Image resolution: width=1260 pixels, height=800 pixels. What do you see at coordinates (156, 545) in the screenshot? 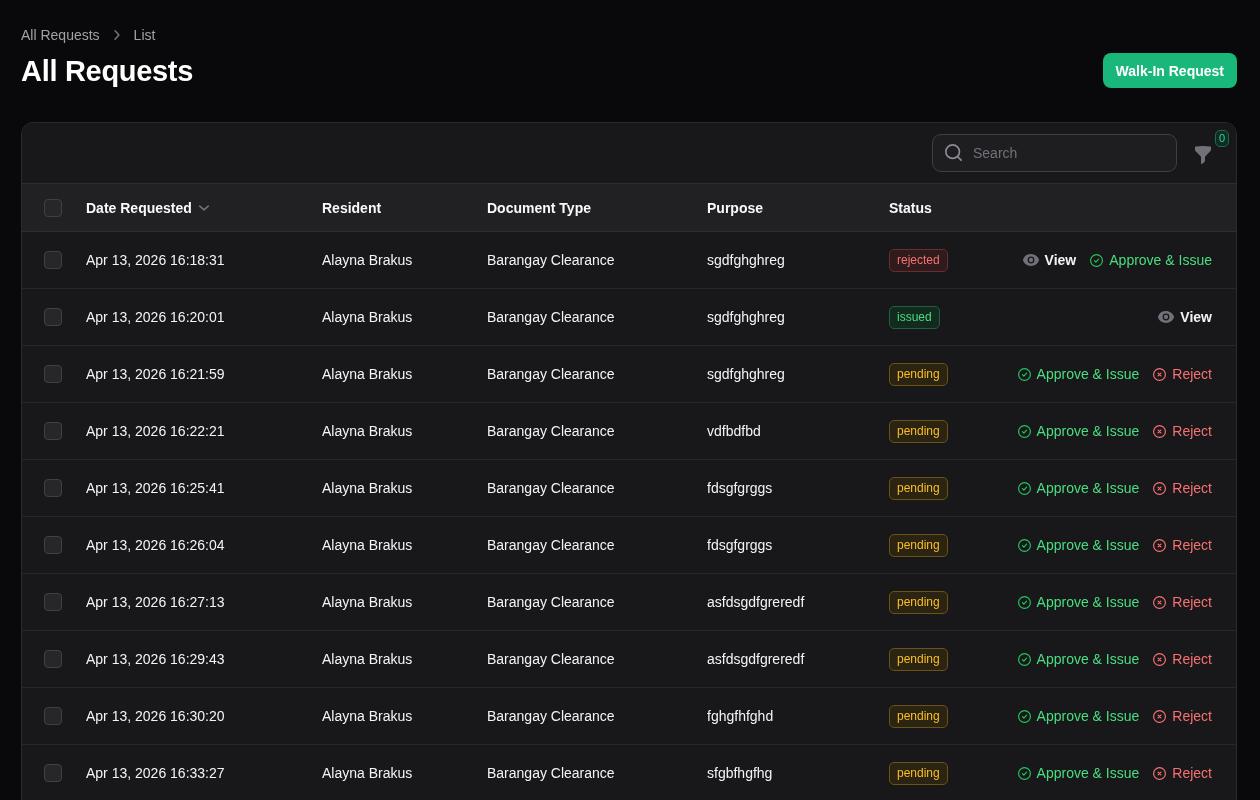
I see `date-cell-text: Apr 13, 2026 16:26:04` at bounding box center [156, 545].